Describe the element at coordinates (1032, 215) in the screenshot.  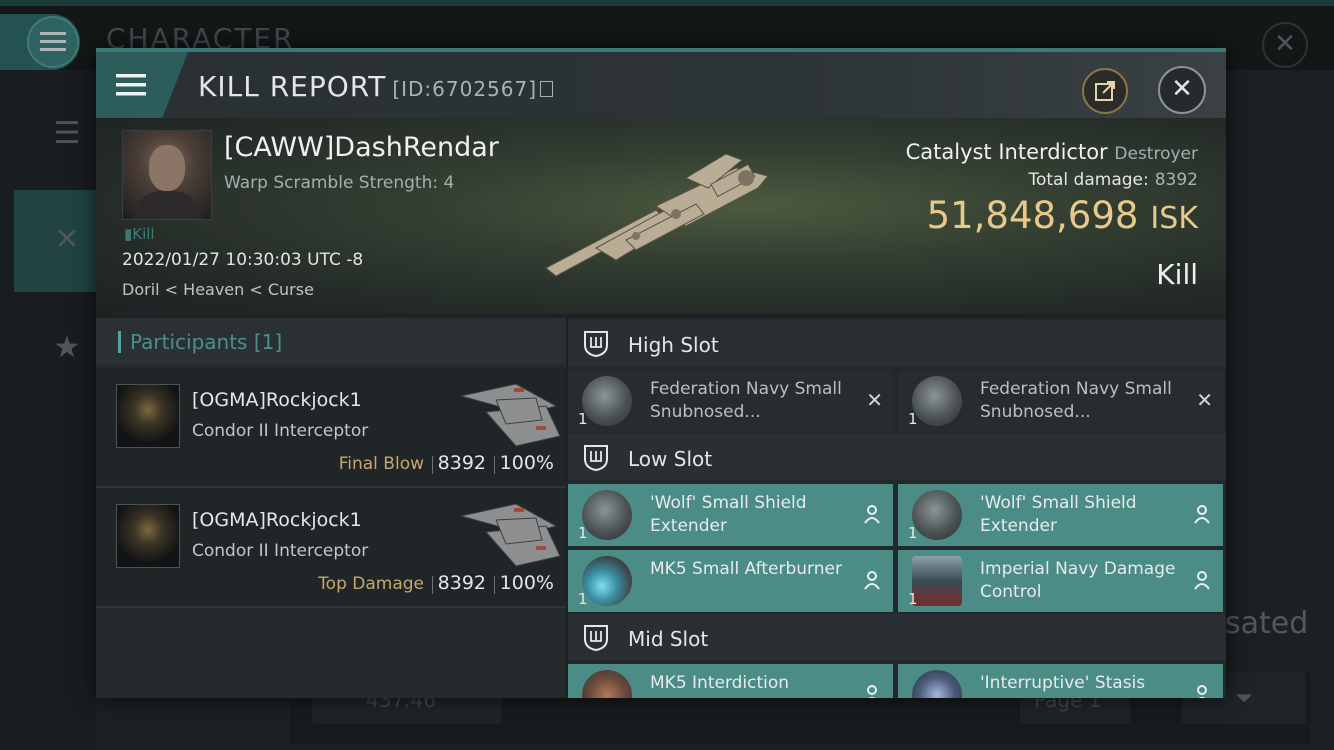
I see `isk-value: 51,848,698` at that location.